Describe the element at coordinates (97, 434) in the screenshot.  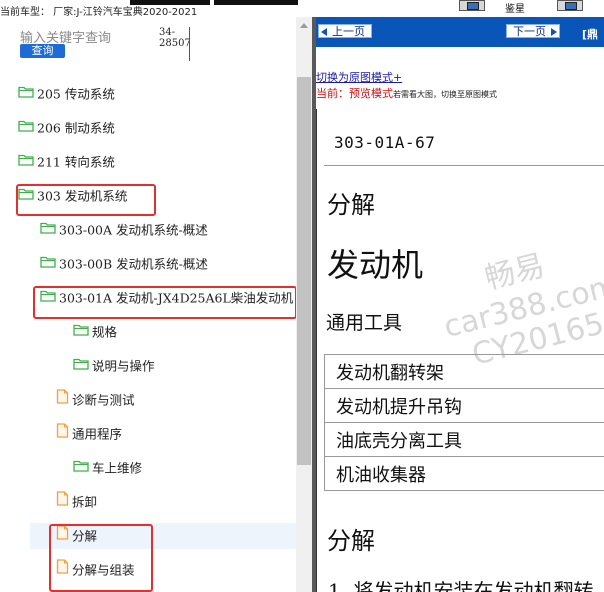
I see `tree-item-label: 通用程序` at that location.